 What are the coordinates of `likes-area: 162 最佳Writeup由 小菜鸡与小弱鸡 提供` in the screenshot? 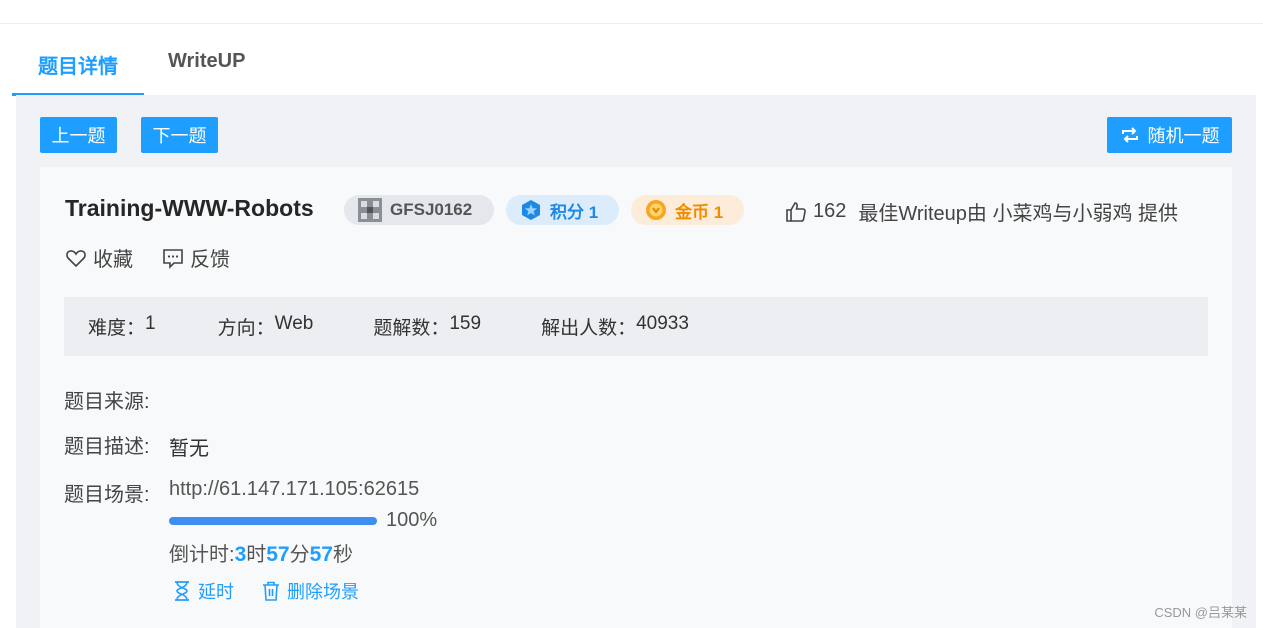 It's located at (981, 211).